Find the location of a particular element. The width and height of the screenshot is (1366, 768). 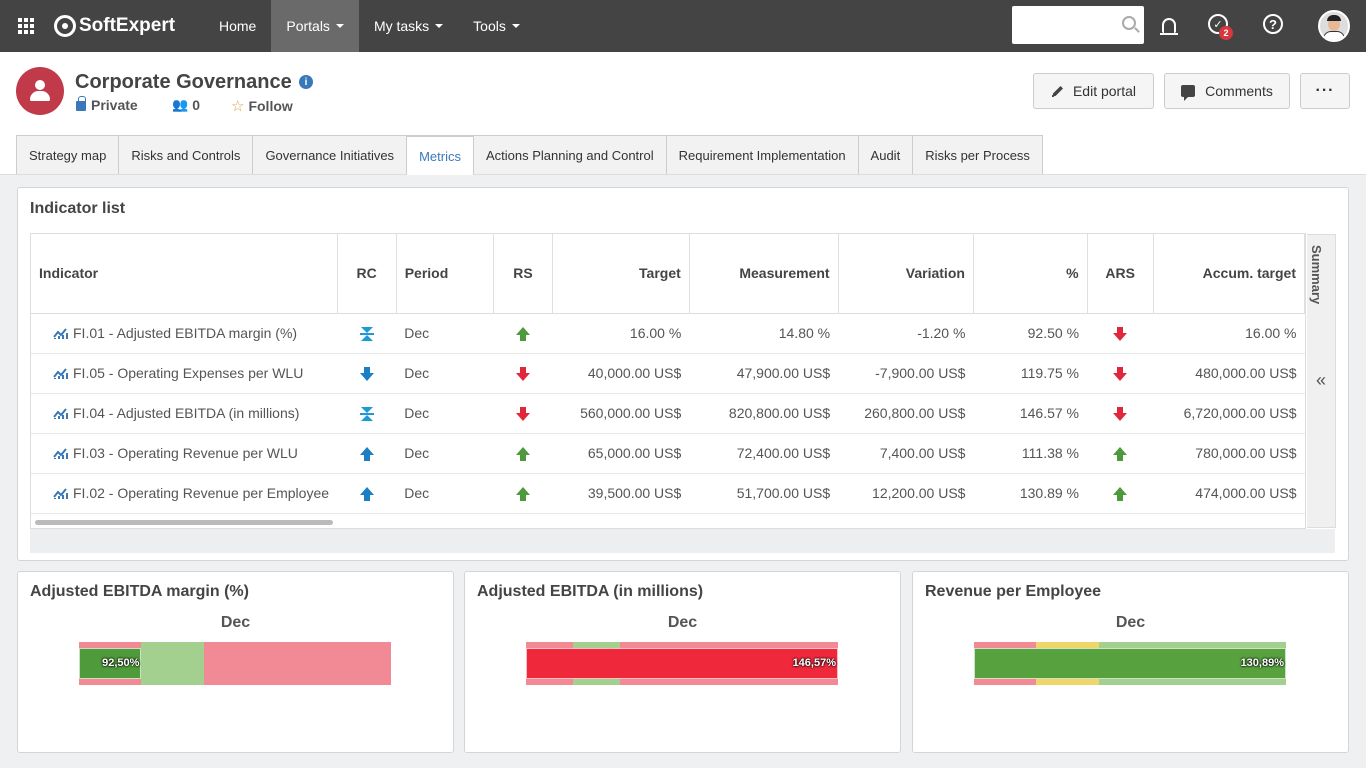

cell-indicator: FI.02 - Operating Revenue per Employee is located at coordinates (184, 493).